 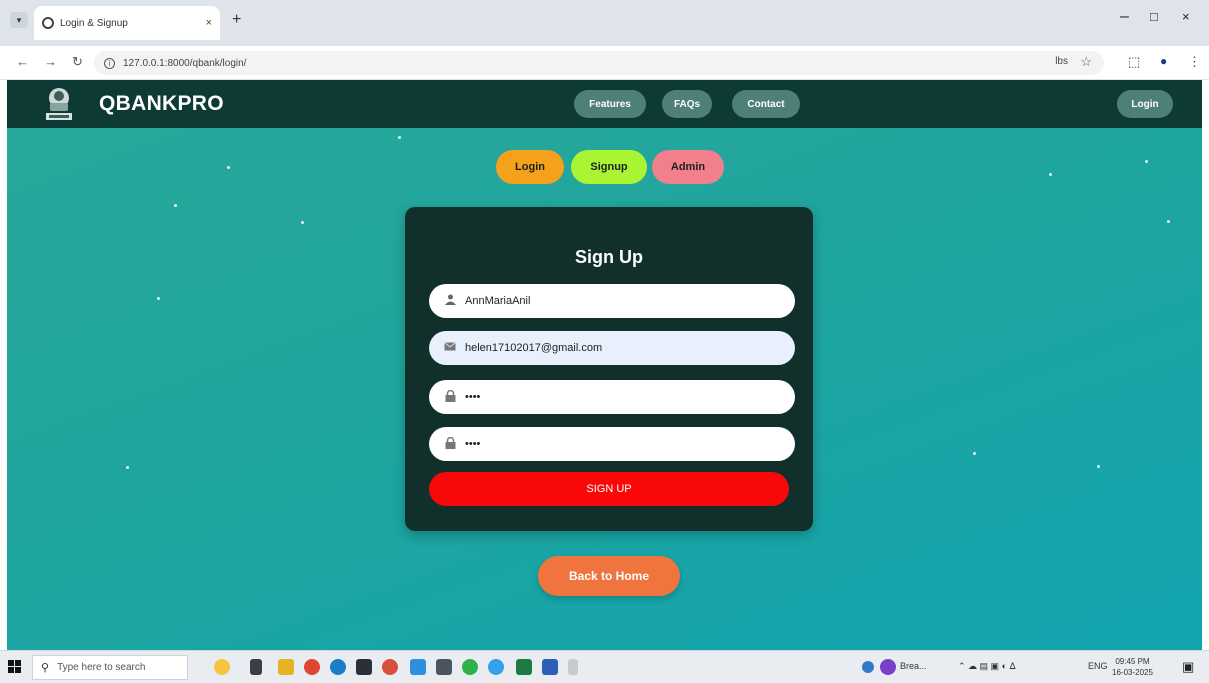 I want to click on confirm-password-value: ••••, so click(x=473, y=444).